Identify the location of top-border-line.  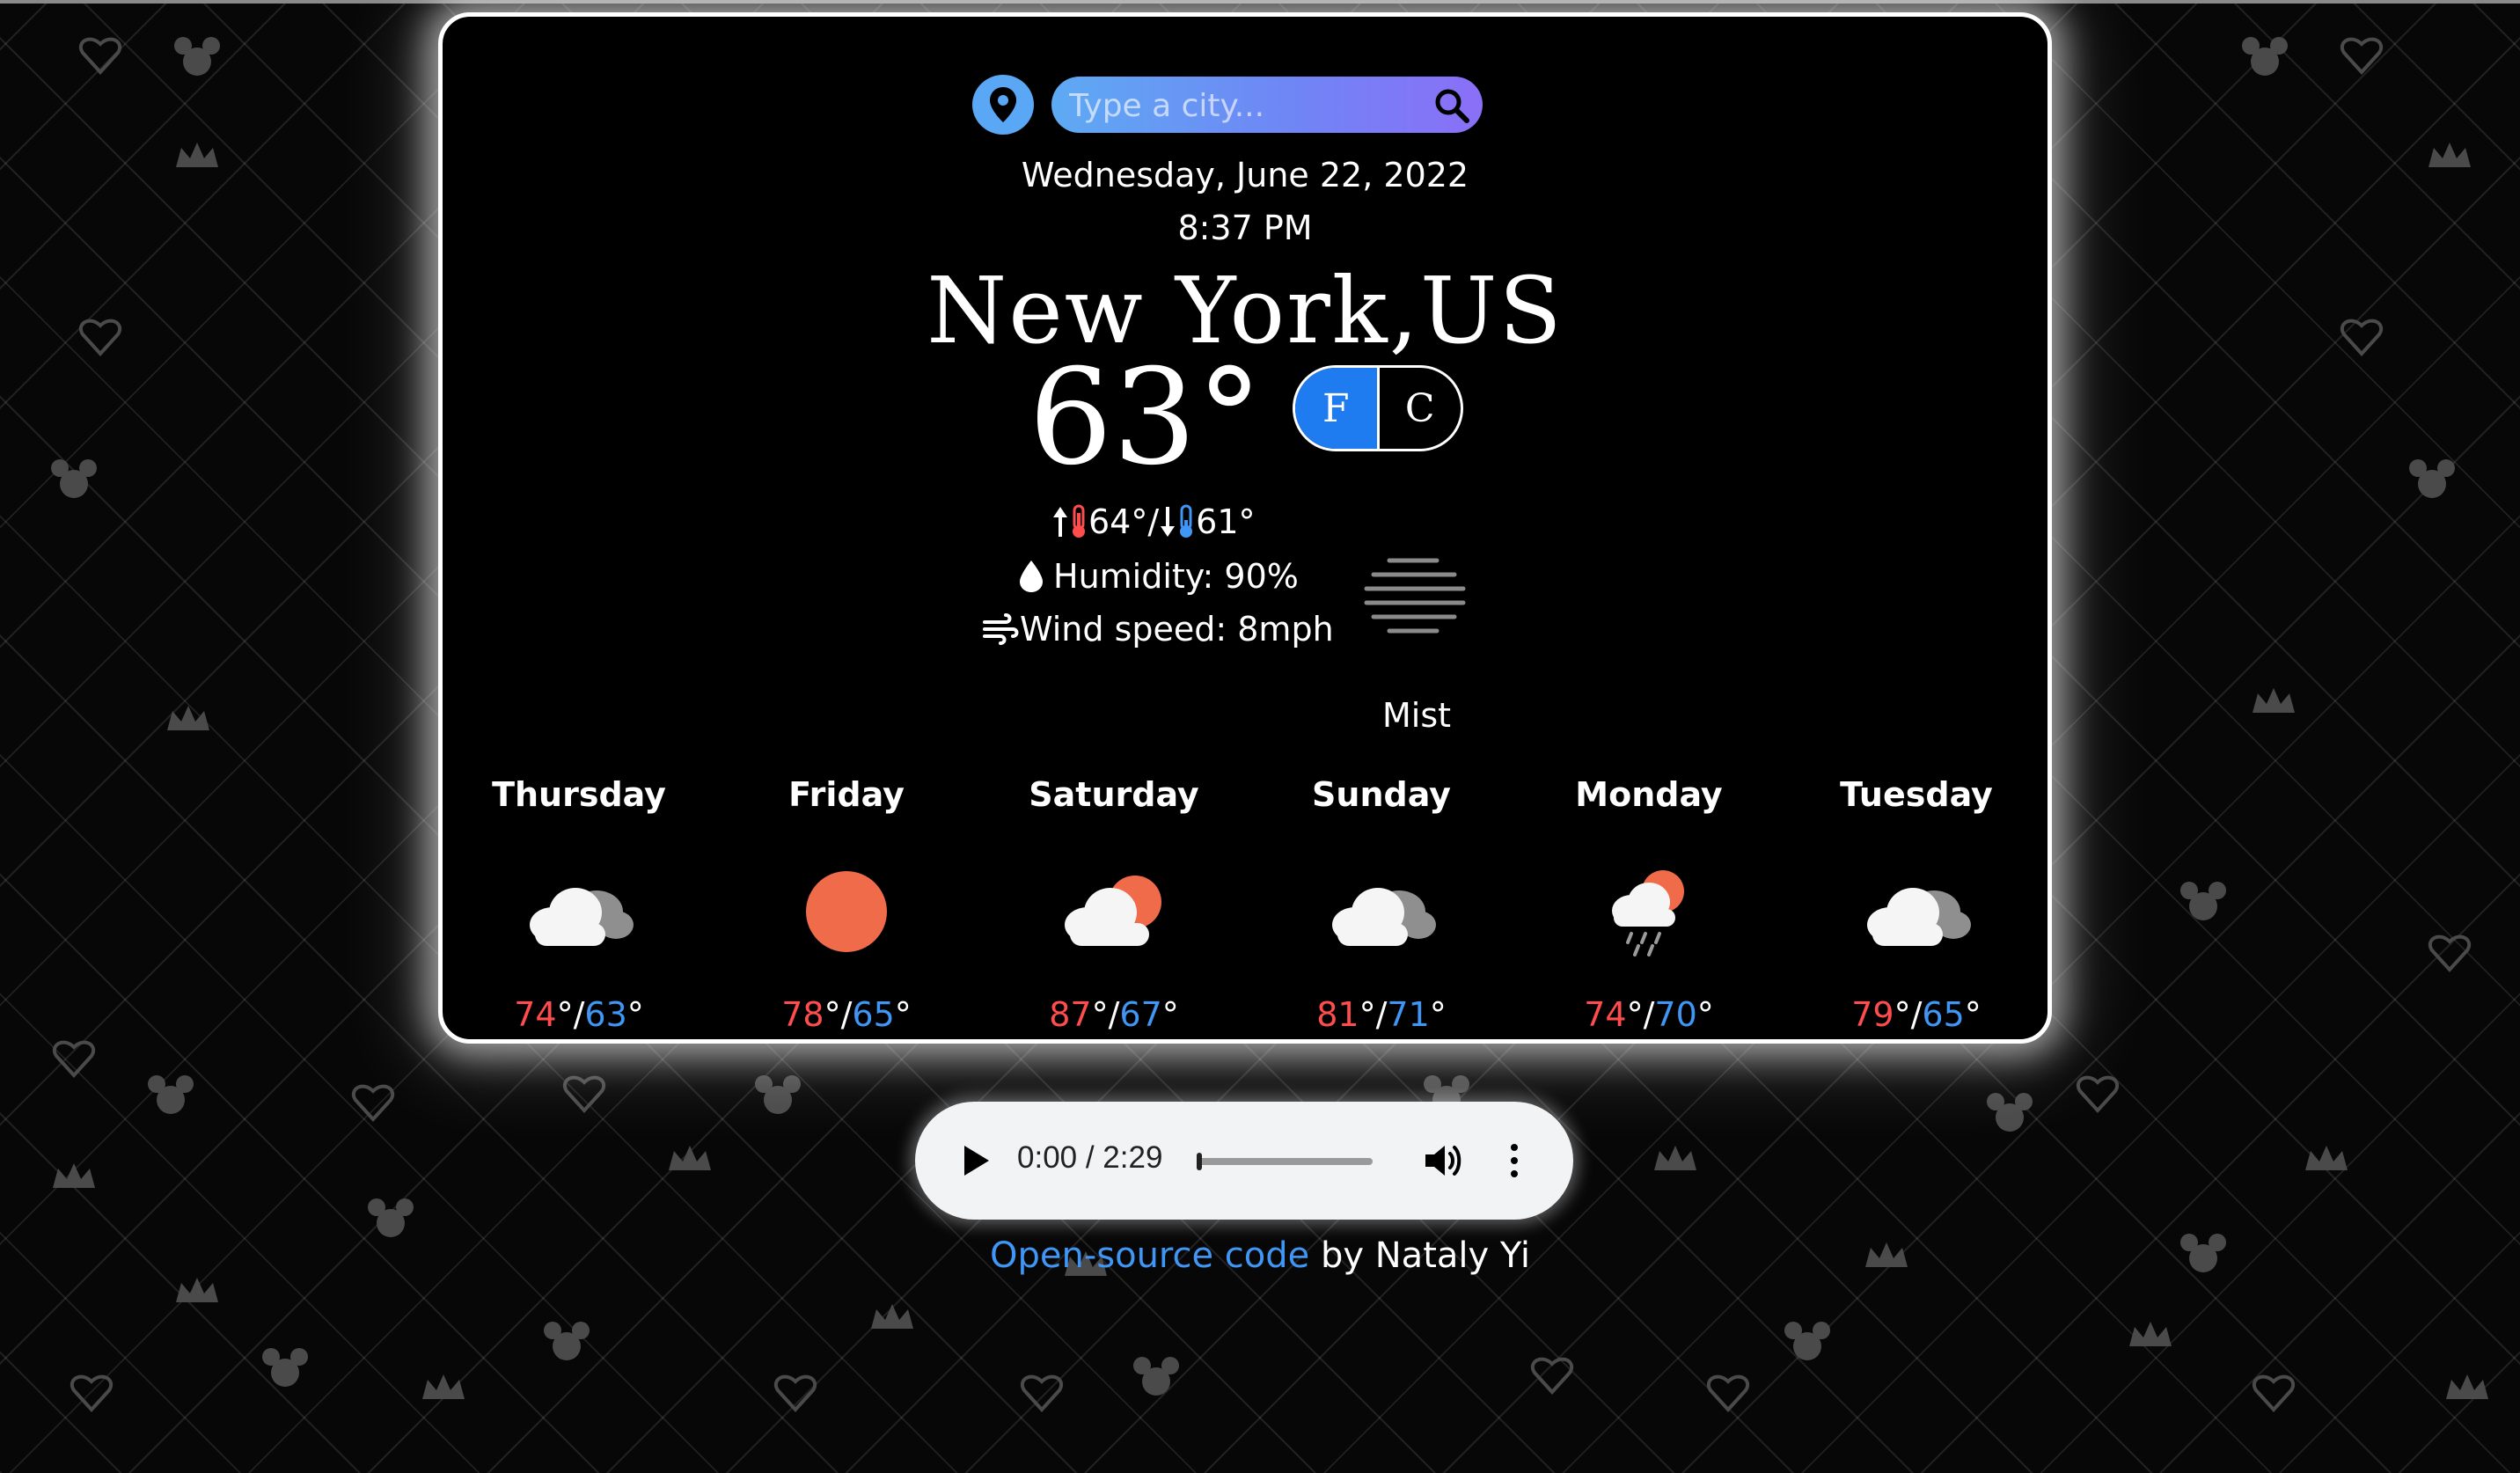
(1260, 2).